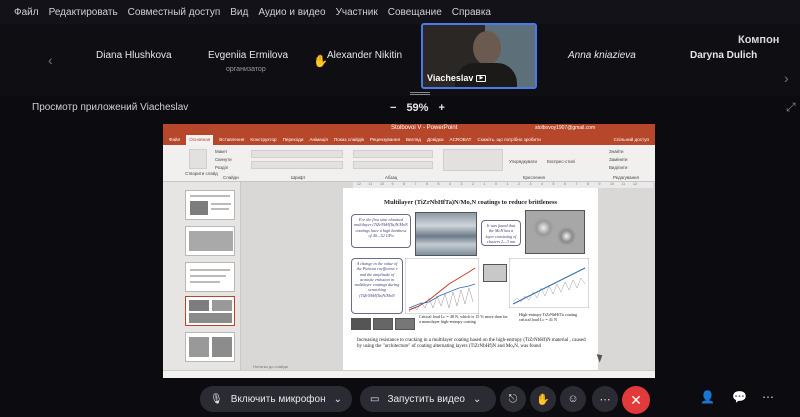  Describe the element at coordinates (543, 399) in the screenshot. I see `raise-hand-icon: ✋` at that location.